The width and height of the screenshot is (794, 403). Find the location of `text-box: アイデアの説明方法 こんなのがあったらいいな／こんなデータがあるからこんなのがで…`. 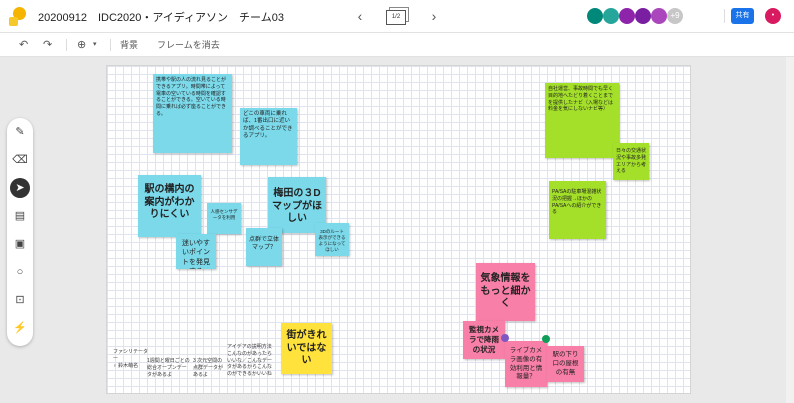

text-box: アイデアの説明方法 こんなのがあったらいいな／こんなデータがあるからこんなのがで… is located at coordinates (249, 361).